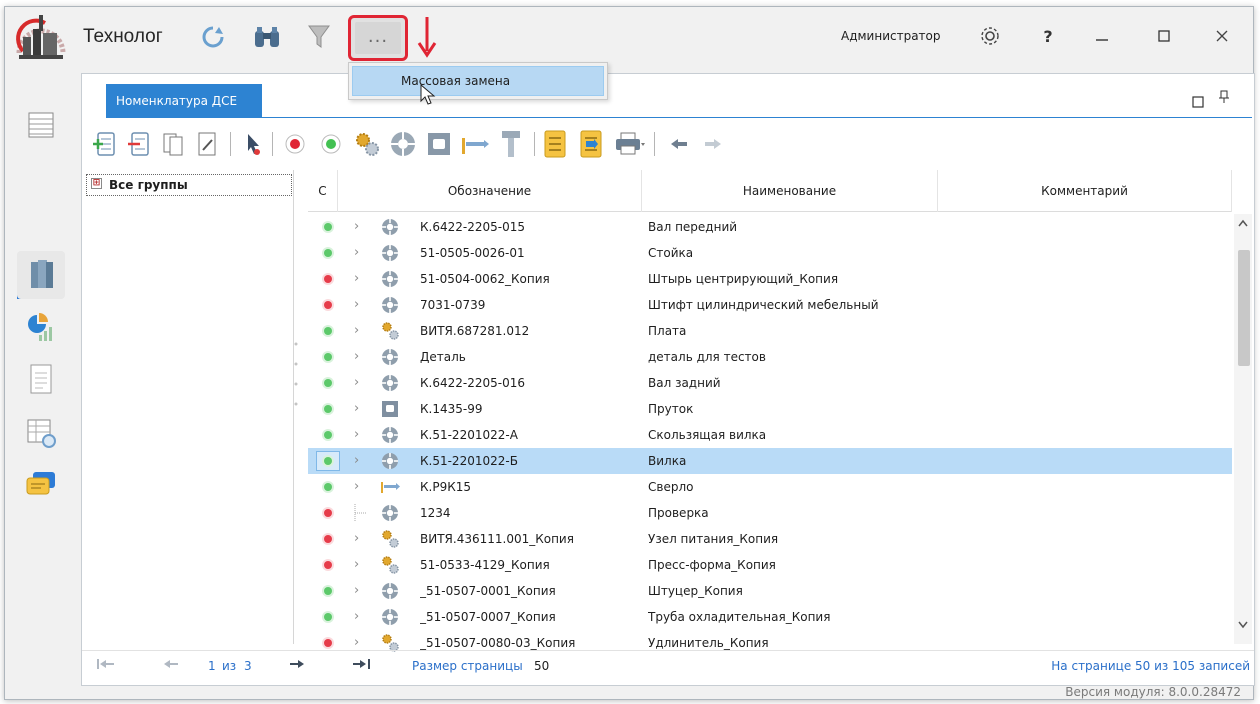  I want to click on panel-maximize-icon, so click(1198, 102).